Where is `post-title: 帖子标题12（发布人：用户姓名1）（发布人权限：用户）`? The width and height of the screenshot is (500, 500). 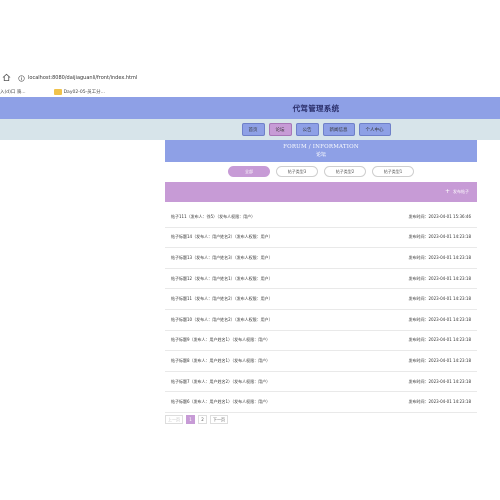 post-title: 帖子标题12（发布人：用户姓名1）（发布人权限：用户） is located at coordinates (222, 278).